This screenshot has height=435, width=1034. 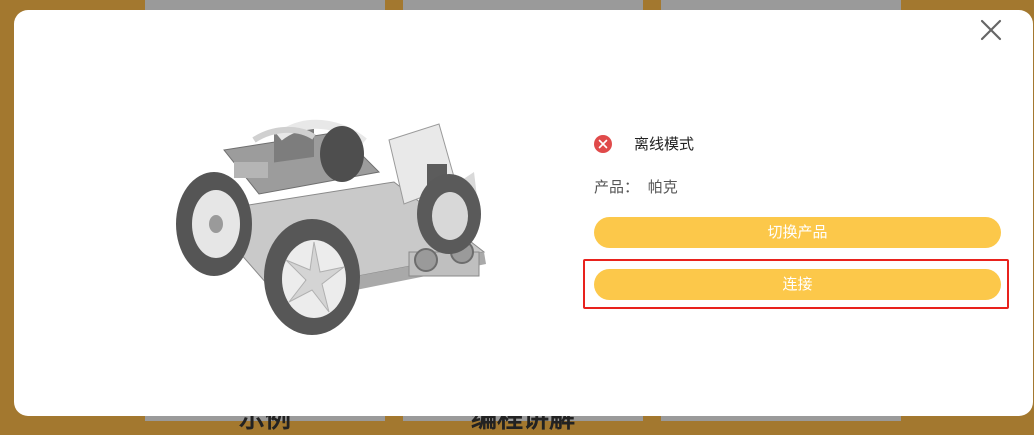 I want to click on product-label: 产品：, so click(x=617, y=187).